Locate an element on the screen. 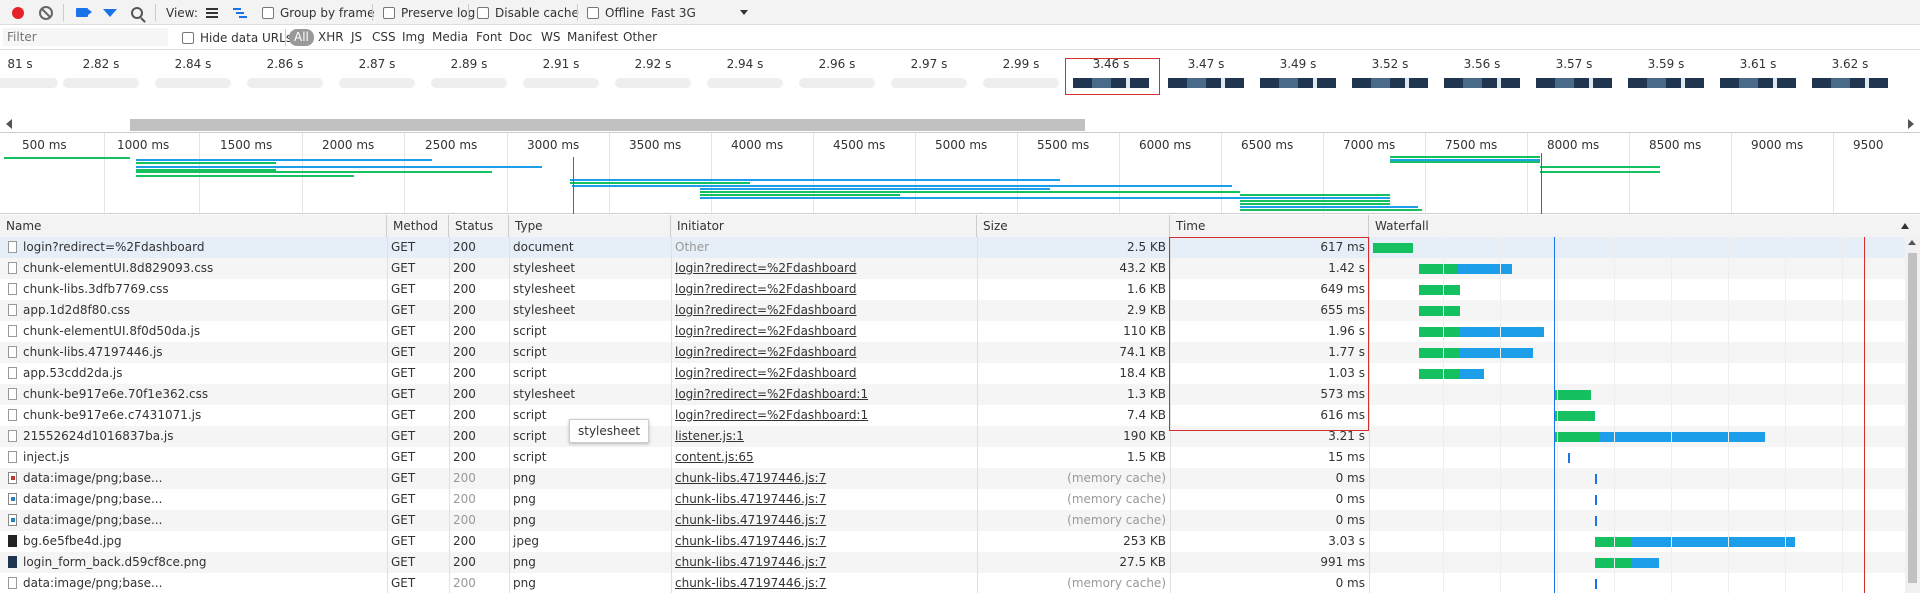 This screenshot has width=1920, height=594. column-header-type: Type is located at coordinates (590, 226).